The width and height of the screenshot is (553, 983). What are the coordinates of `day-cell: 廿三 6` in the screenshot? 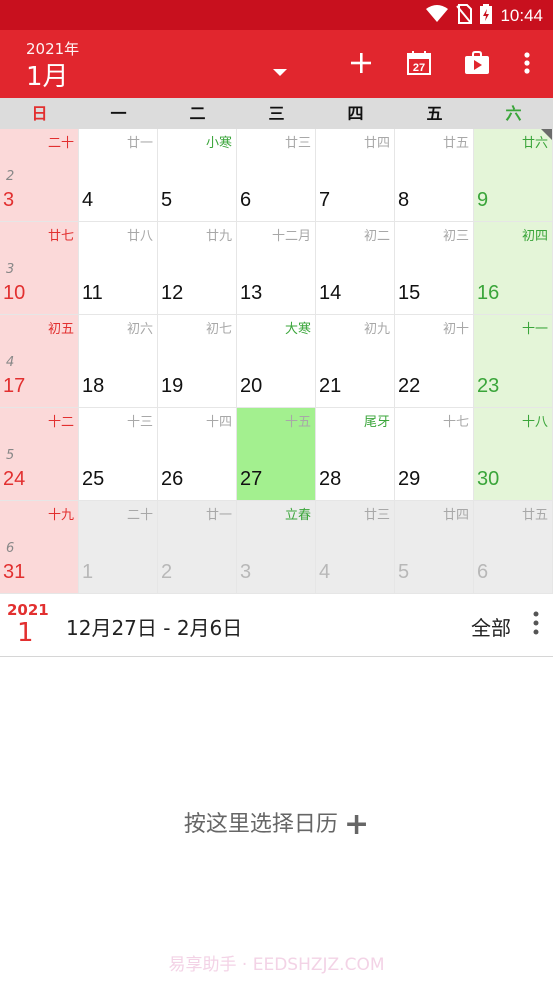 It's located at (276, 175).